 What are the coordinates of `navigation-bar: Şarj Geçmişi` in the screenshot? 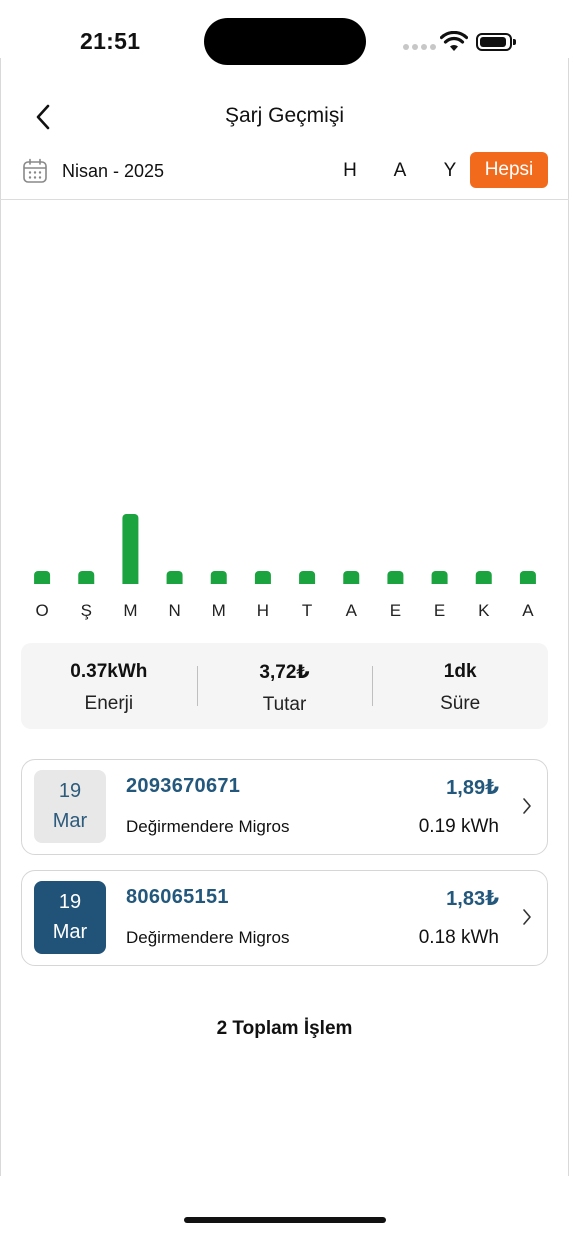 It's located at (284, 117).